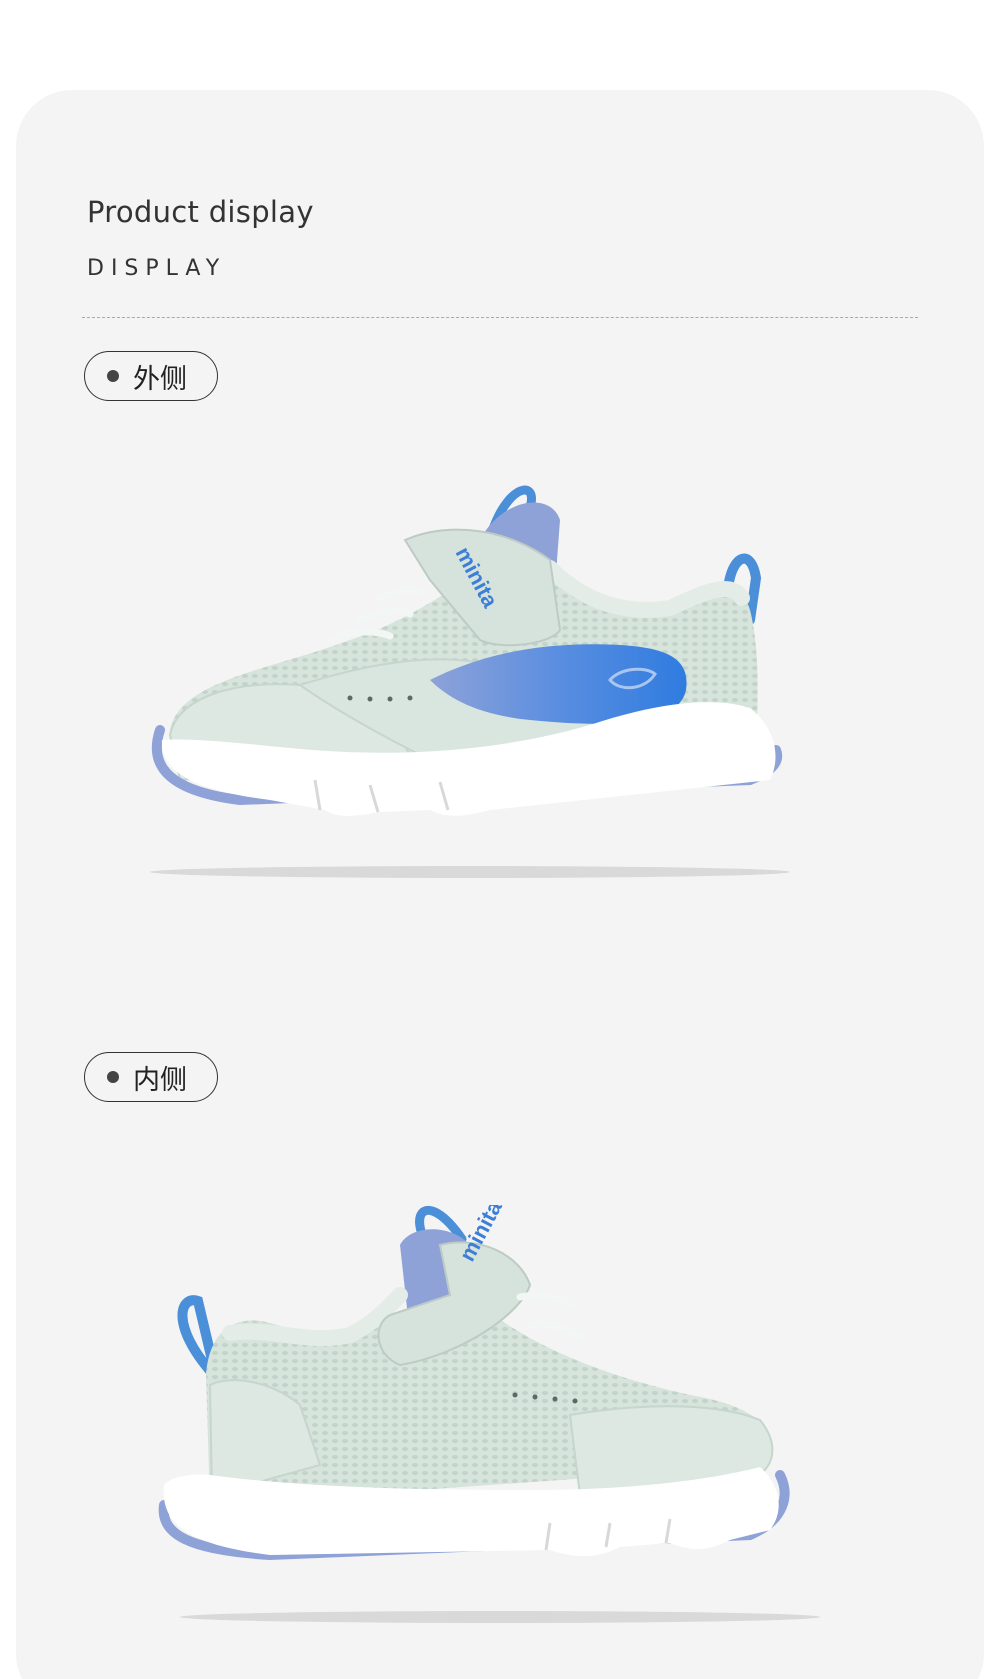 The height and width of the screenshot is (1679, 1000). I want to click on shoe-outer-side-image: minita, so click(470, 681).